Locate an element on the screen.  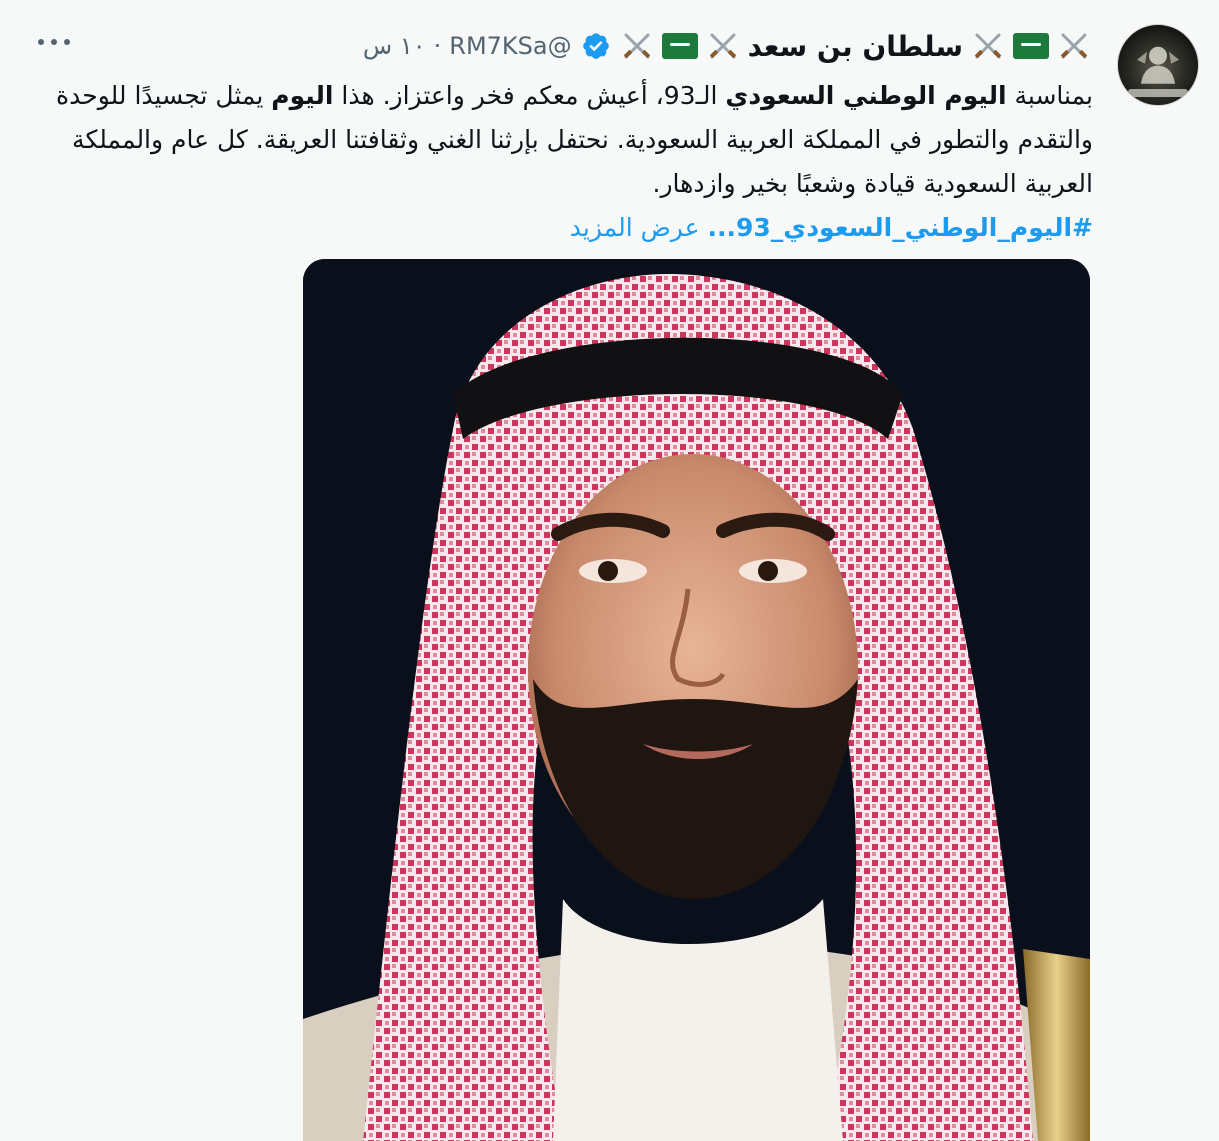
avatar-emblem-icon is located at coordinates (1158, 65).